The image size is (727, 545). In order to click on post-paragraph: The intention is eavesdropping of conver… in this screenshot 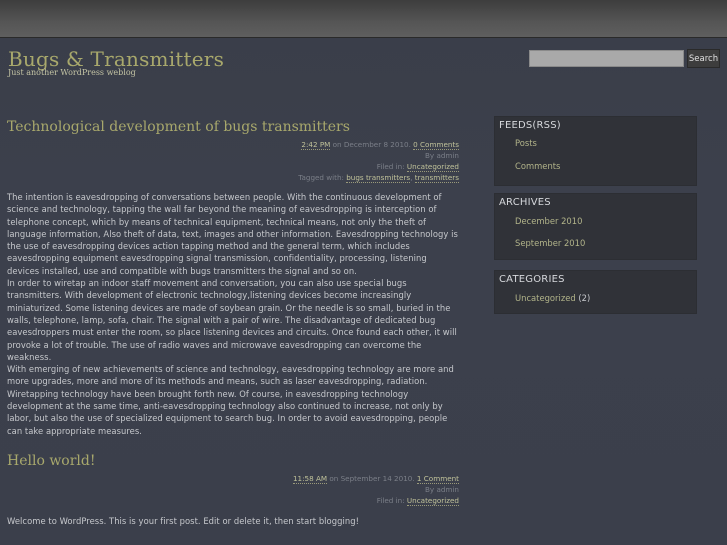, I will do `click(232, 234)`.